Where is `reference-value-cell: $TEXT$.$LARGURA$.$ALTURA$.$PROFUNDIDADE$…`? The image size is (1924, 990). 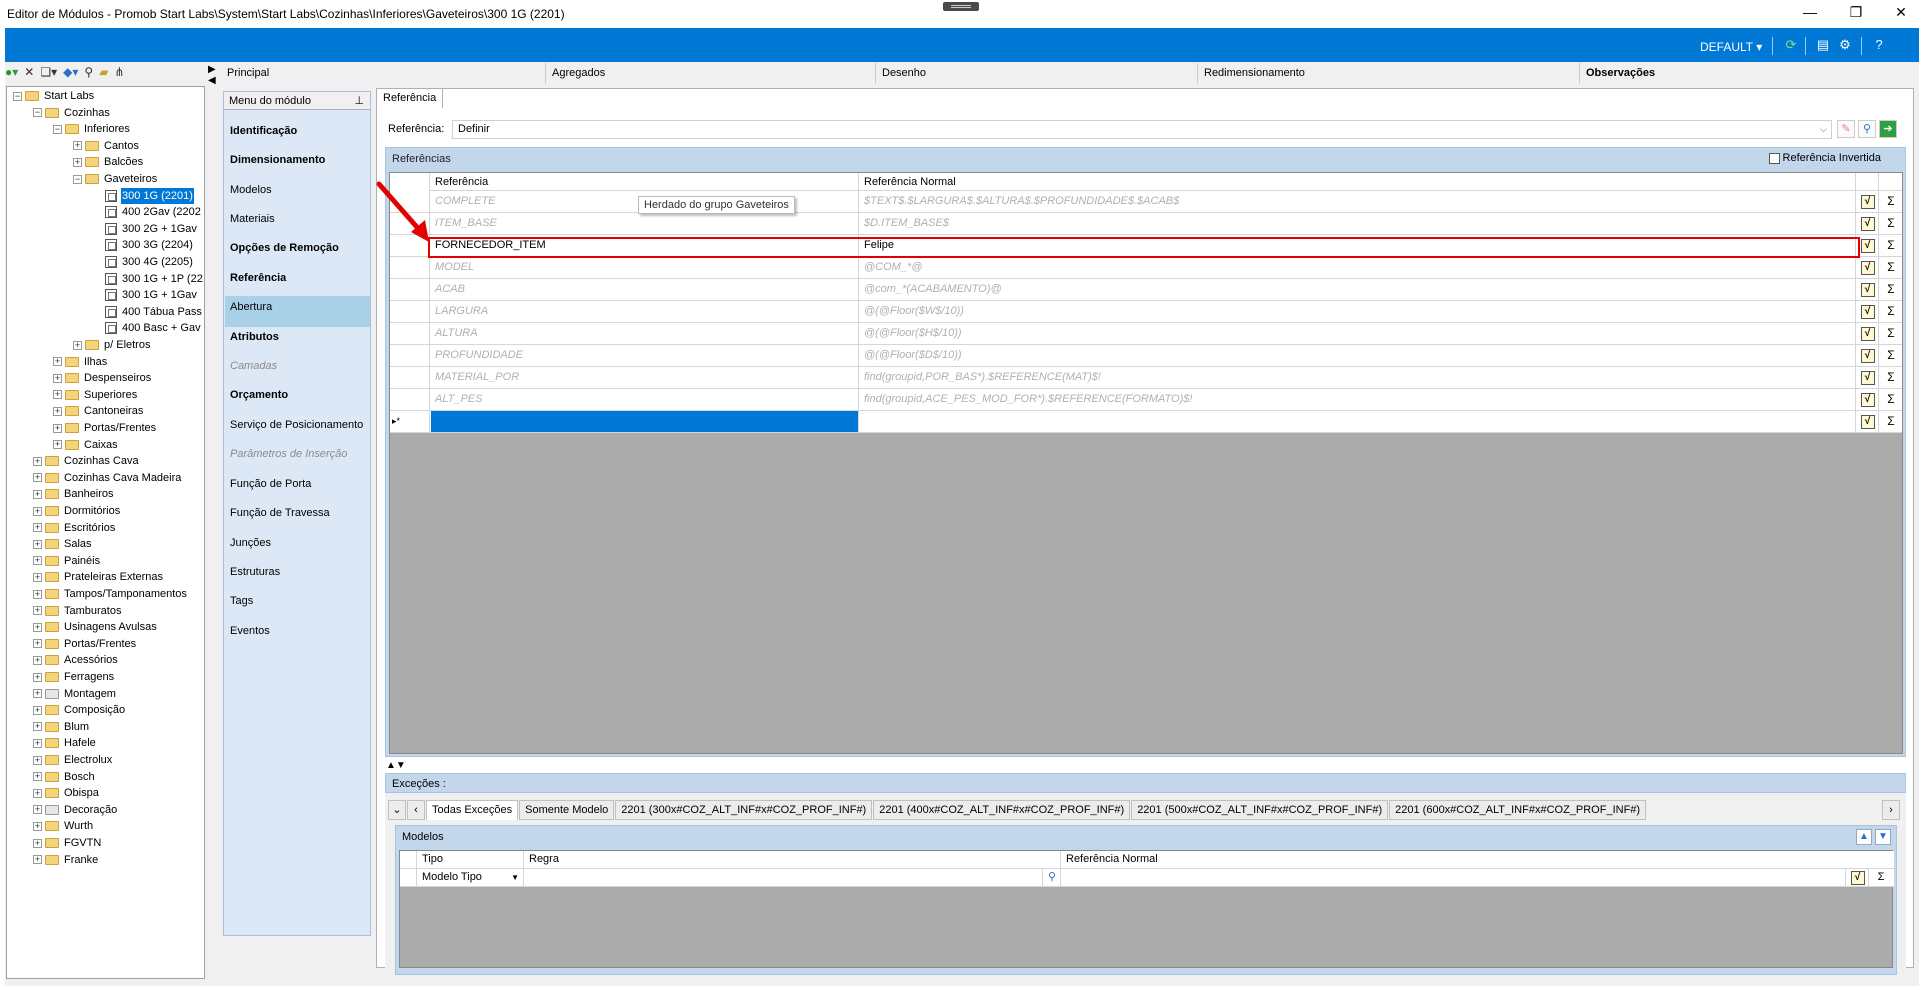 reference-value-cell: $TEXT$.$LARGURA$.$ALTURA$.$PROFUNDIDADE$… is located at coordinates (1358, 201).